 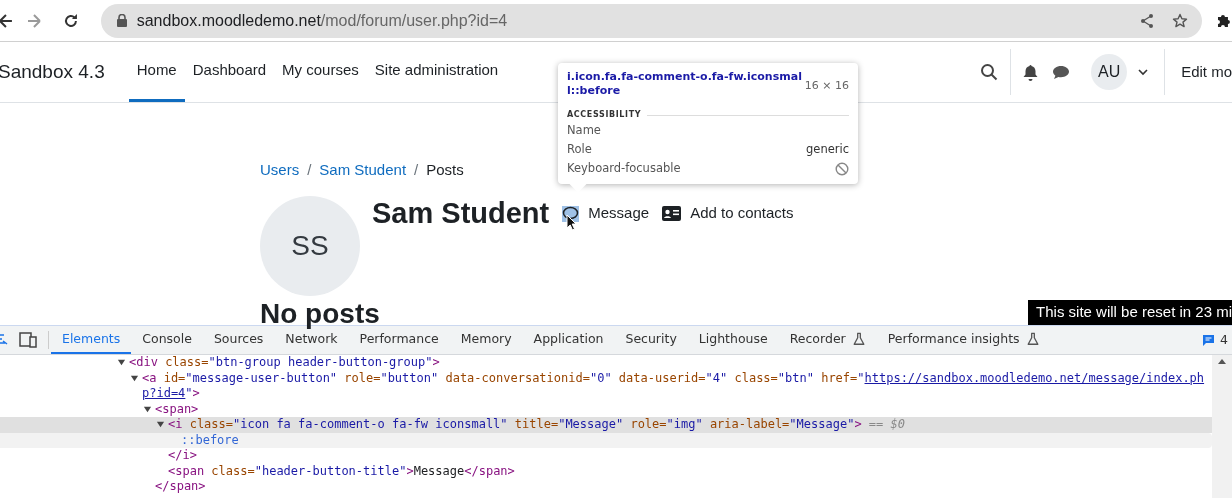 What do you see at coordinates (1206, 71) in the screenshot?
I see `edit-mode-label: Edit mo` at bounding box center [1206, 71].